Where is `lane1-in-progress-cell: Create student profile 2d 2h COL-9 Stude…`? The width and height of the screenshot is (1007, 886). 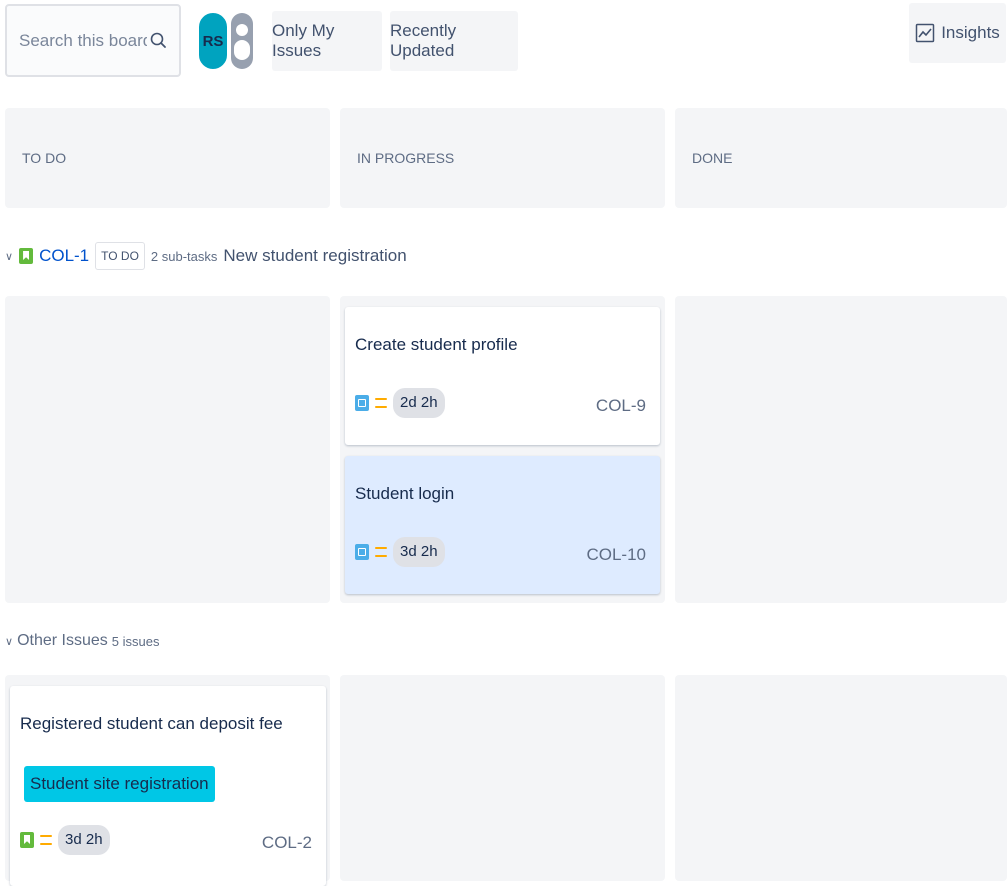
lane1-in-progress-cell: Create student profile 2d 2h COL-9 Stude… is located at coordinates (502, 449).